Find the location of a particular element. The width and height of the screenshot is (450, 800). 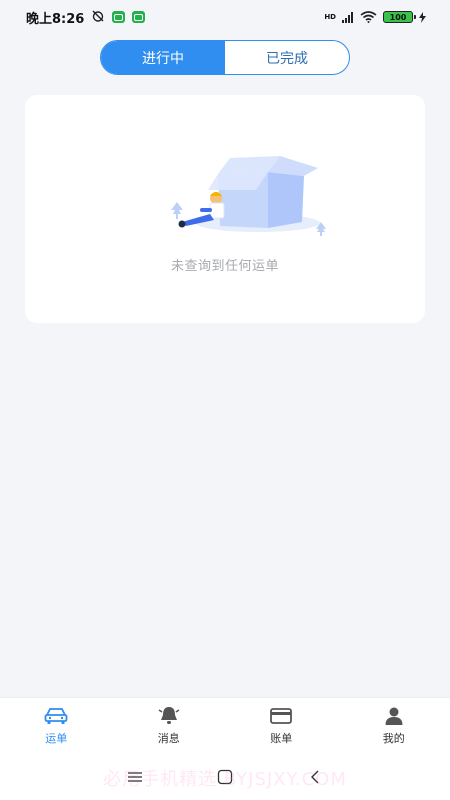

card-icon is located at coordinates (281, 716).